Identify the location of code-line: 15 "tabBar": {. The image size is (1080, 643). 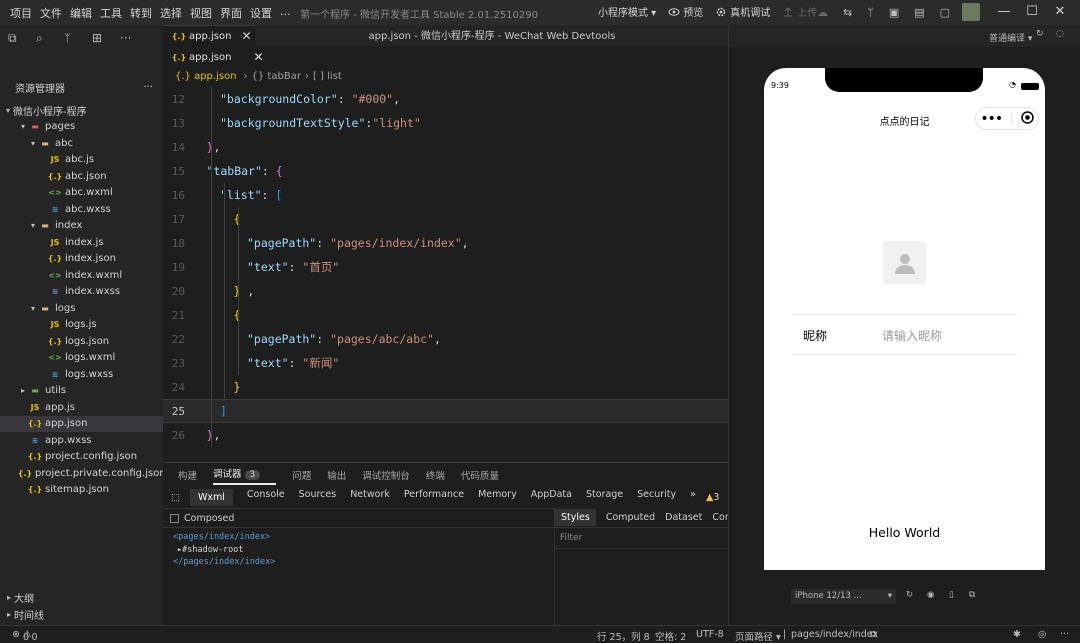
(445, 171).